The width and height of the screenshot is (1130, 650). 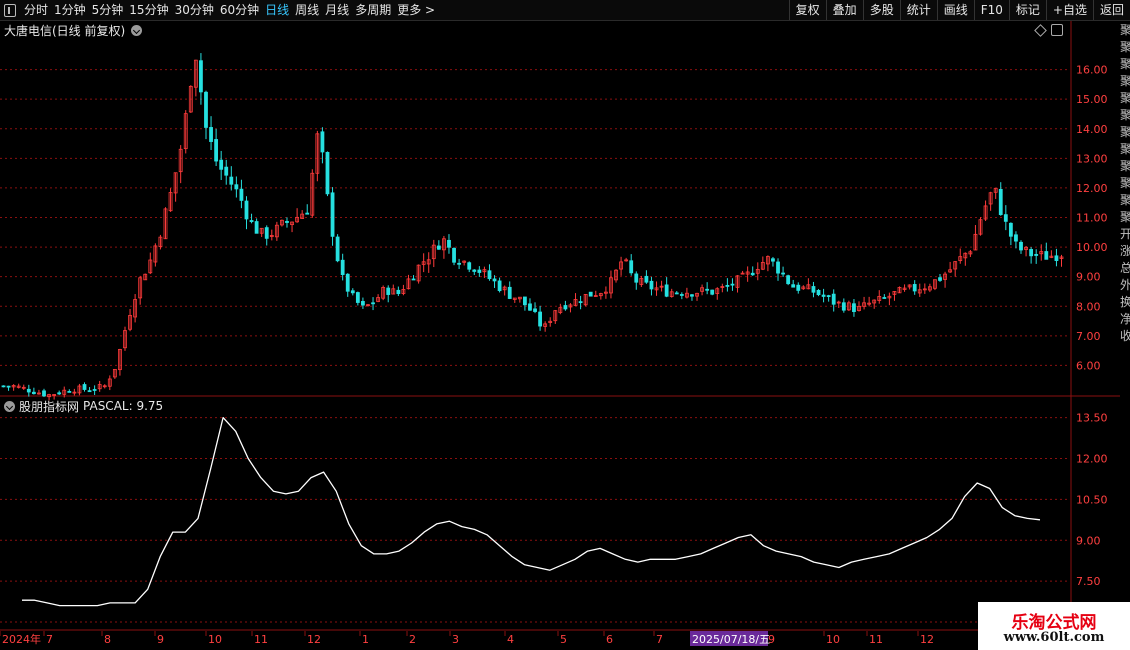 What do you see at coordinates (1125, 285) in the screenshot?
I see `strip-char: 外` at bounding box center [1125, 285].